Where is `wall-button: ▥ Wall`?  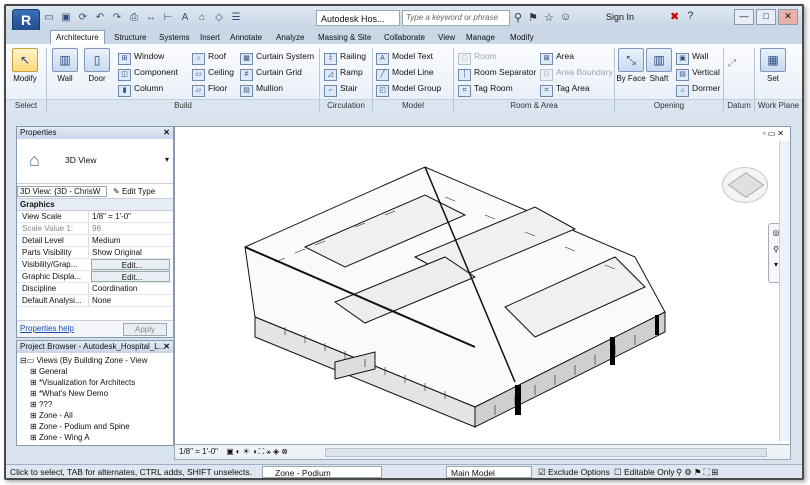 wall-button: ▥ Wall is located at coordinates (65, 65).